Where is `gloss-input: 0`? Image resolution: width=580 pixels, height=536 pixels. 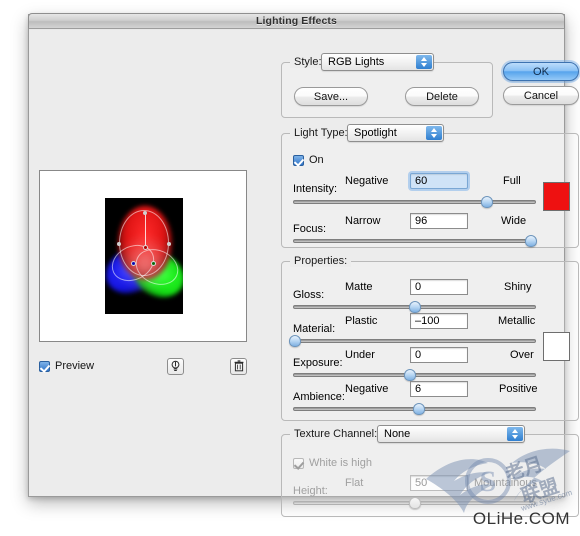 gloss-input: 0 is located at coordinates (439, 287).